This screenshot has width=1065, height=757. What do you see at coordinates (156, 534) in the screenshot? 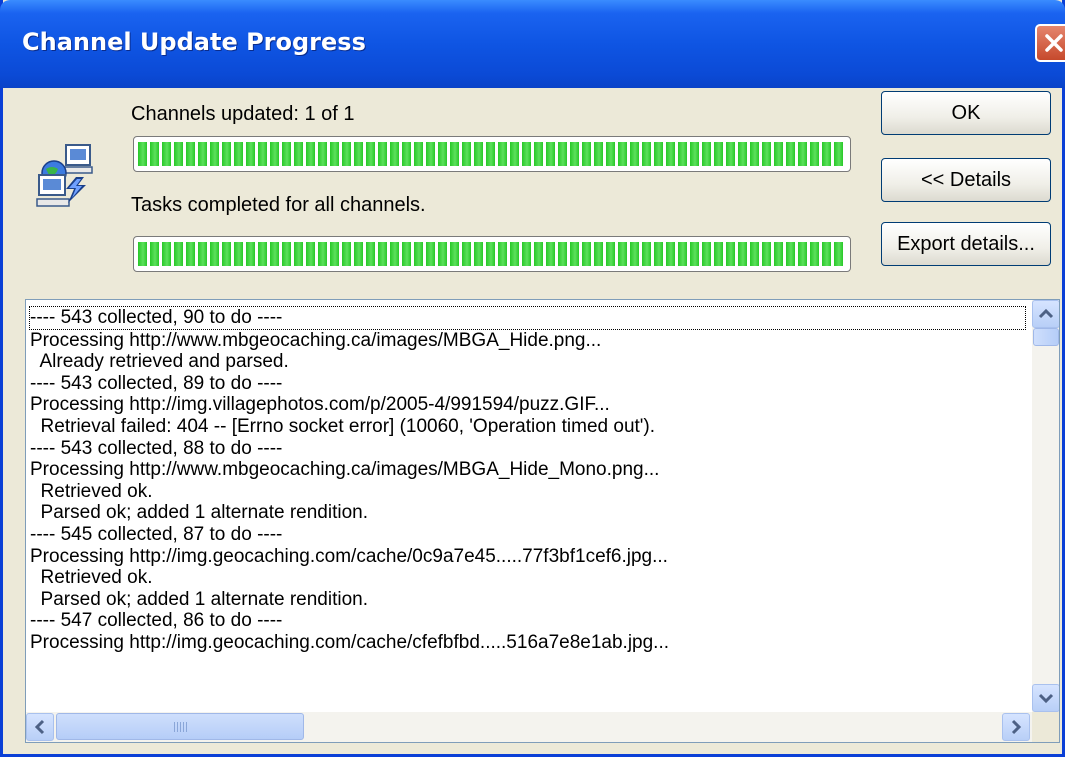
I see `log-line: ---- 545 collected, 87 to do ----` at bounding box center [156, 534].